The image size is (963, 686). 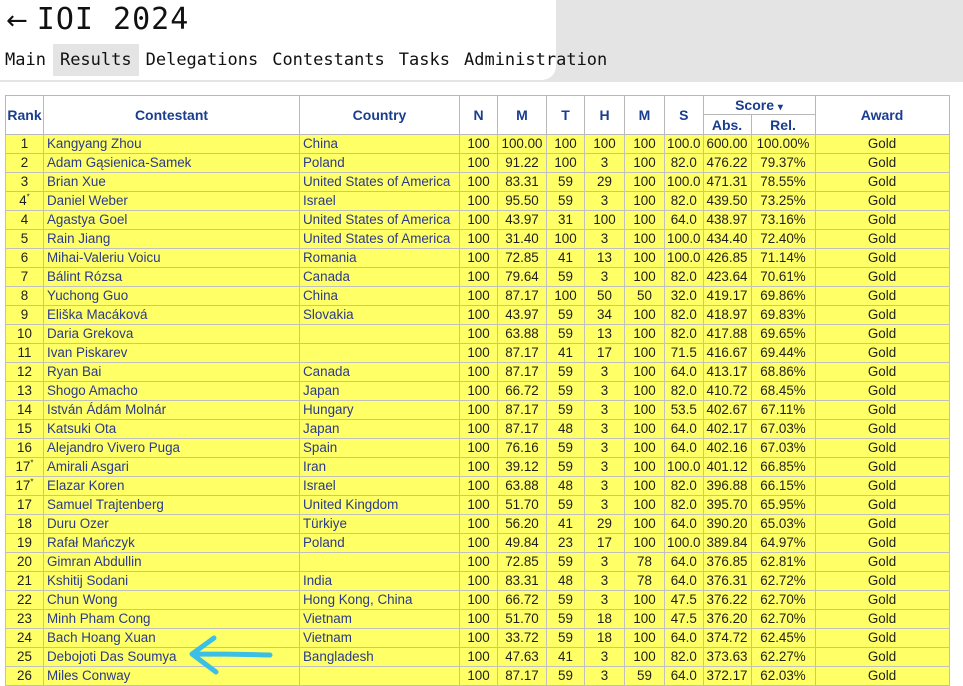 What do you see at coordinates (565, 486) in the screenshot?
I see `score-t: 48` at bounding box center [565, 486].